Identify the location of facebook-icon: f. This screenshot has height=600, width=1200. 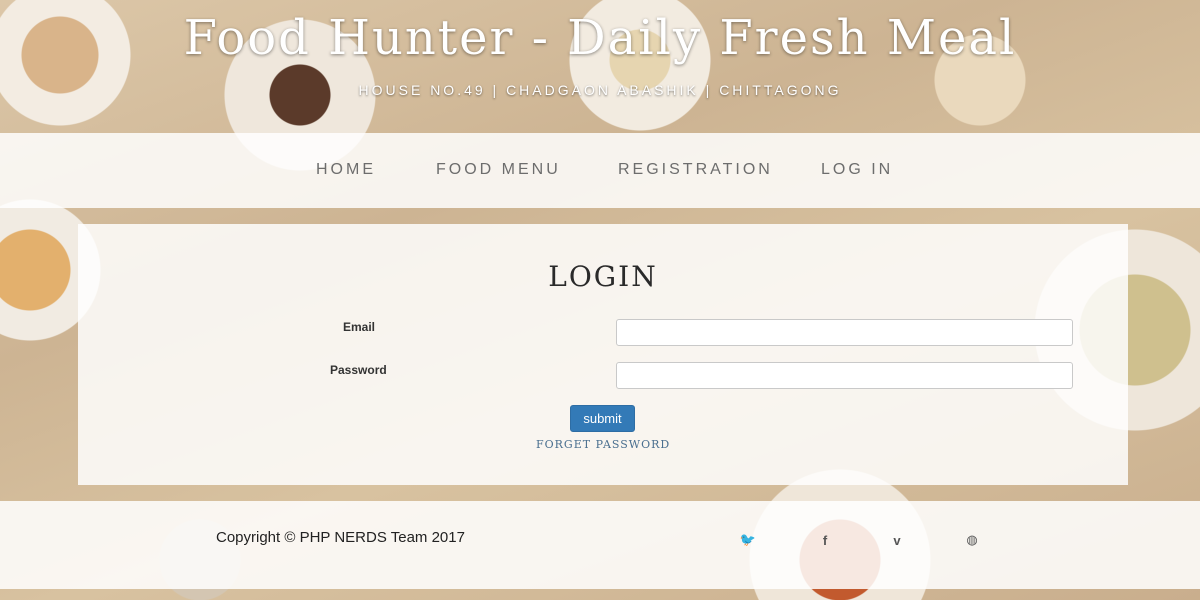
(825, 540).